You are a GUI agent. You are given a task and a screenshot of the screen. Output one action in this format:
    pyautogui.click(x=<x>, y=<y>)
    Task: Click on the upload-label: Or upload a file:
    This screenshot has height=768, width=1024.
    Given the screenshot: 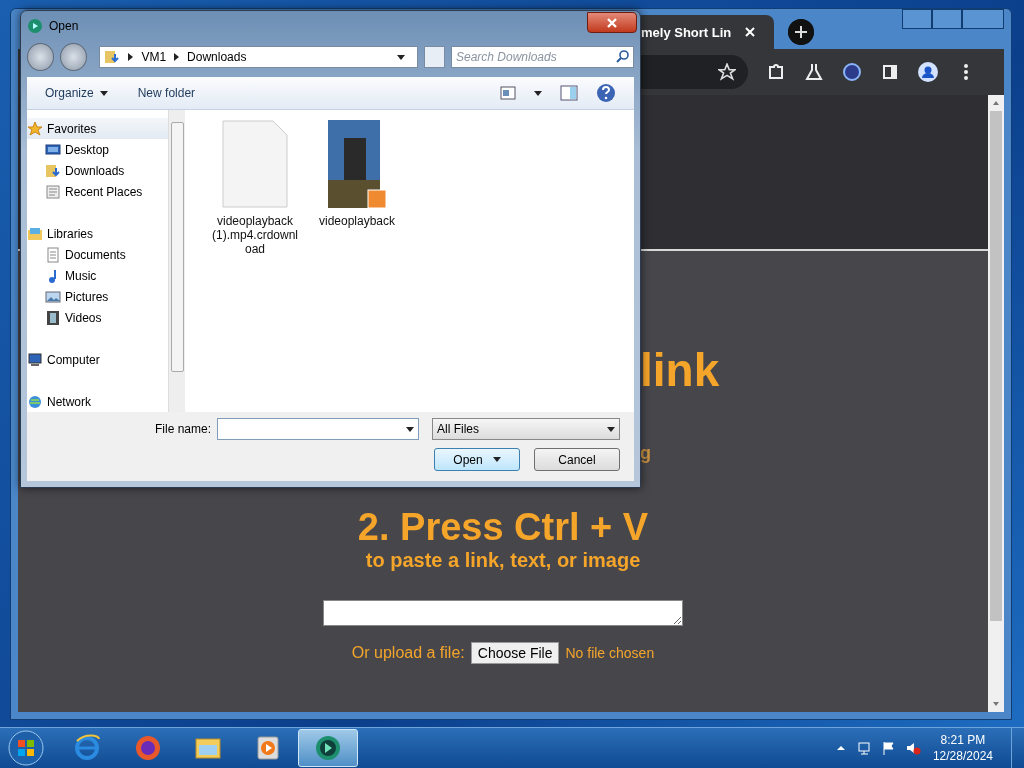 What is the action you would take?
    pyautogui.click(x=408, y=653)
    